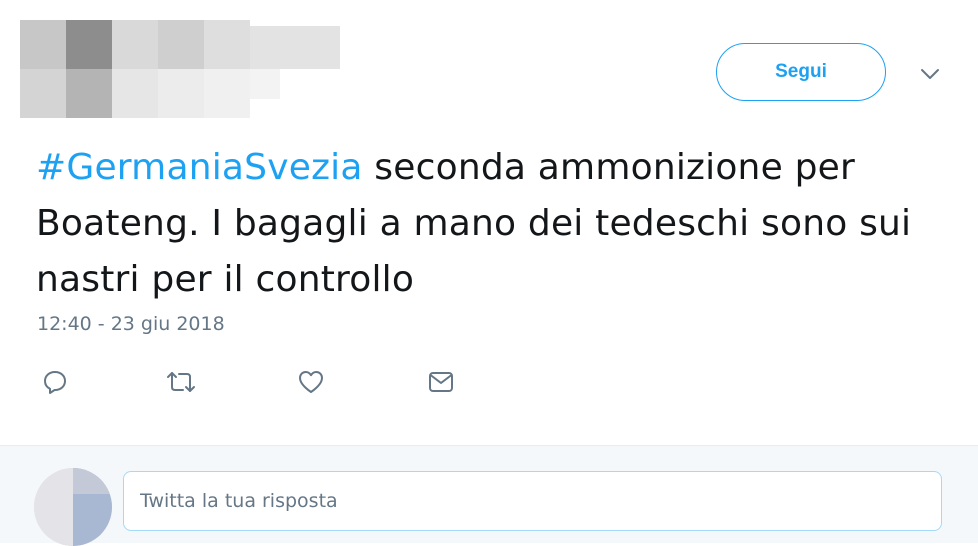 This screenshot has width=978, height=546. What do you see at coordinates (311, 382) in the screenshot?
I see `like-icon` at bounding box center [311, 382].